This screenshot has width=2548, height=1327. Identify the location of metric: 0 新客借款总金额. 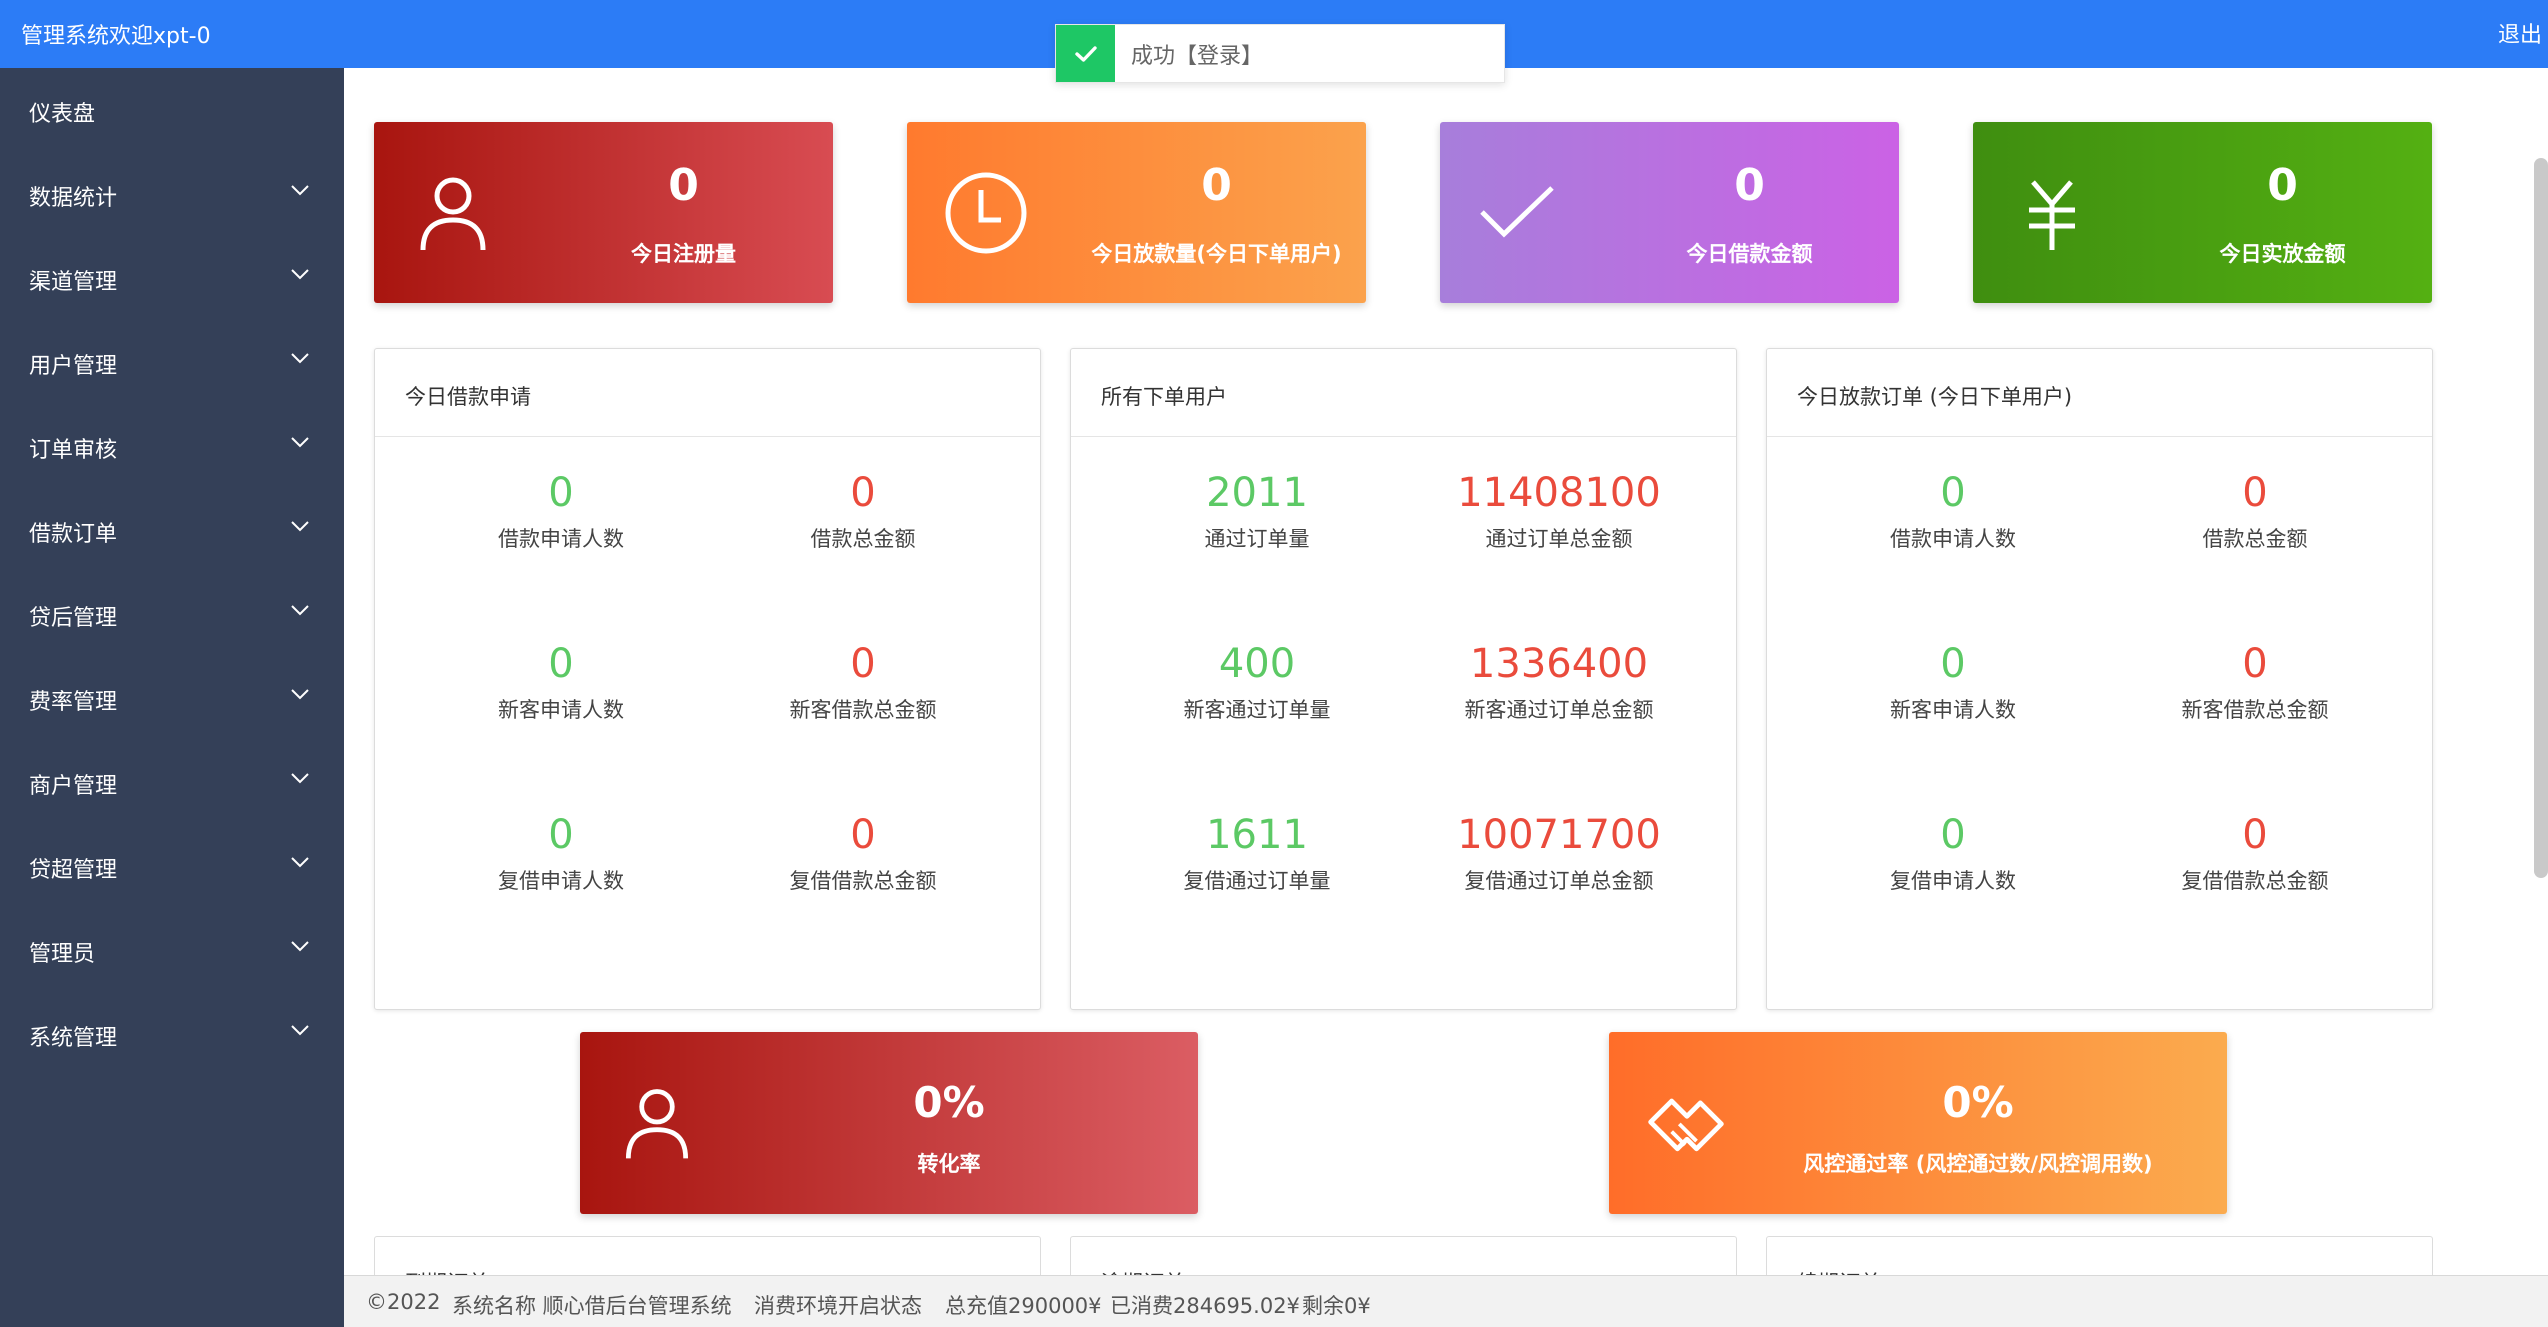
(863, 682).